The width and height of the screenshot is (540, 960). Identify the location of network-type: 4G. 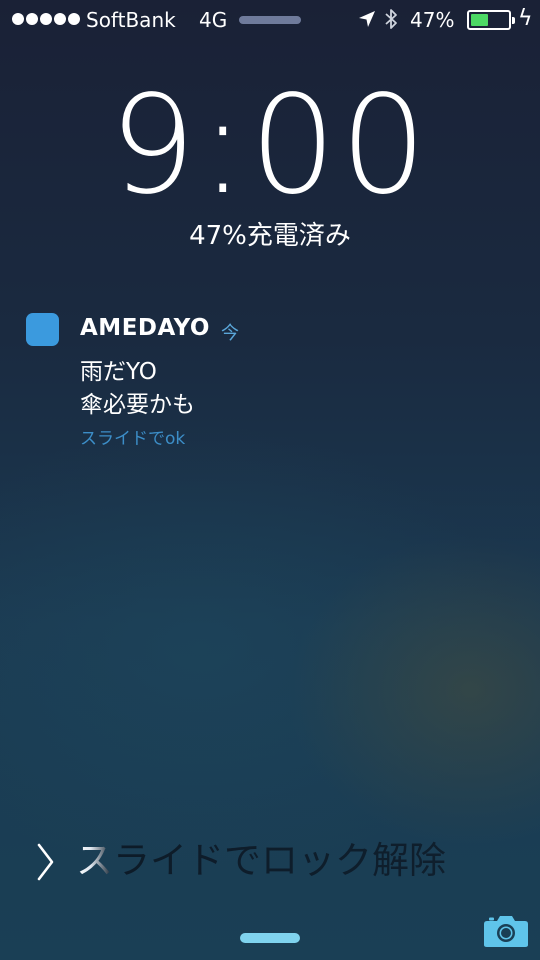
(213, 20).